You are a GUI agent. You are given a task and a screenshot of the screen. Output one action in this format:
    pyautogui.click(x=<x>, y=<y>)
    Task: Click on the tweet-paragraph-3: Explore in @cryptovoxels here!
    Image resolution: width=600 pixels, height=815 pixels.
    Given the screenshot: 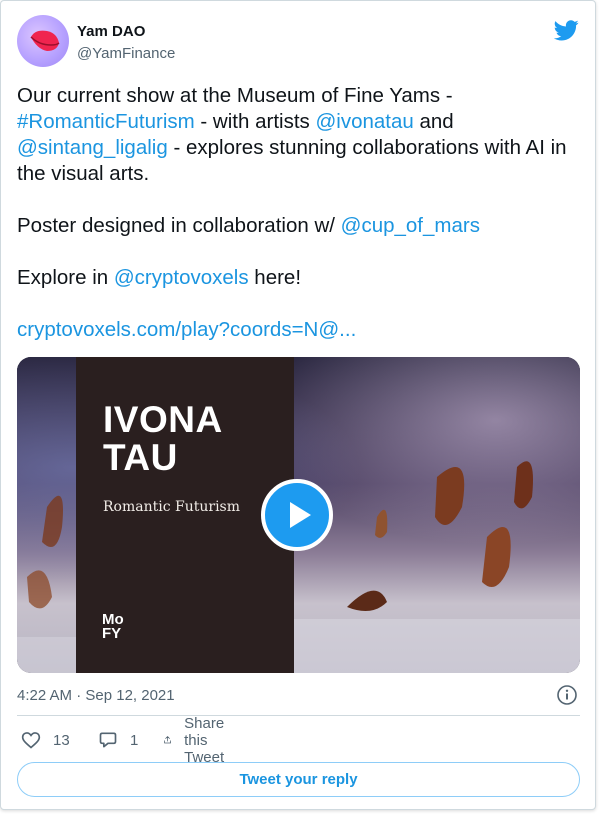 What is the action you would take?
    pyautogui.click(x=299, y=278)
    